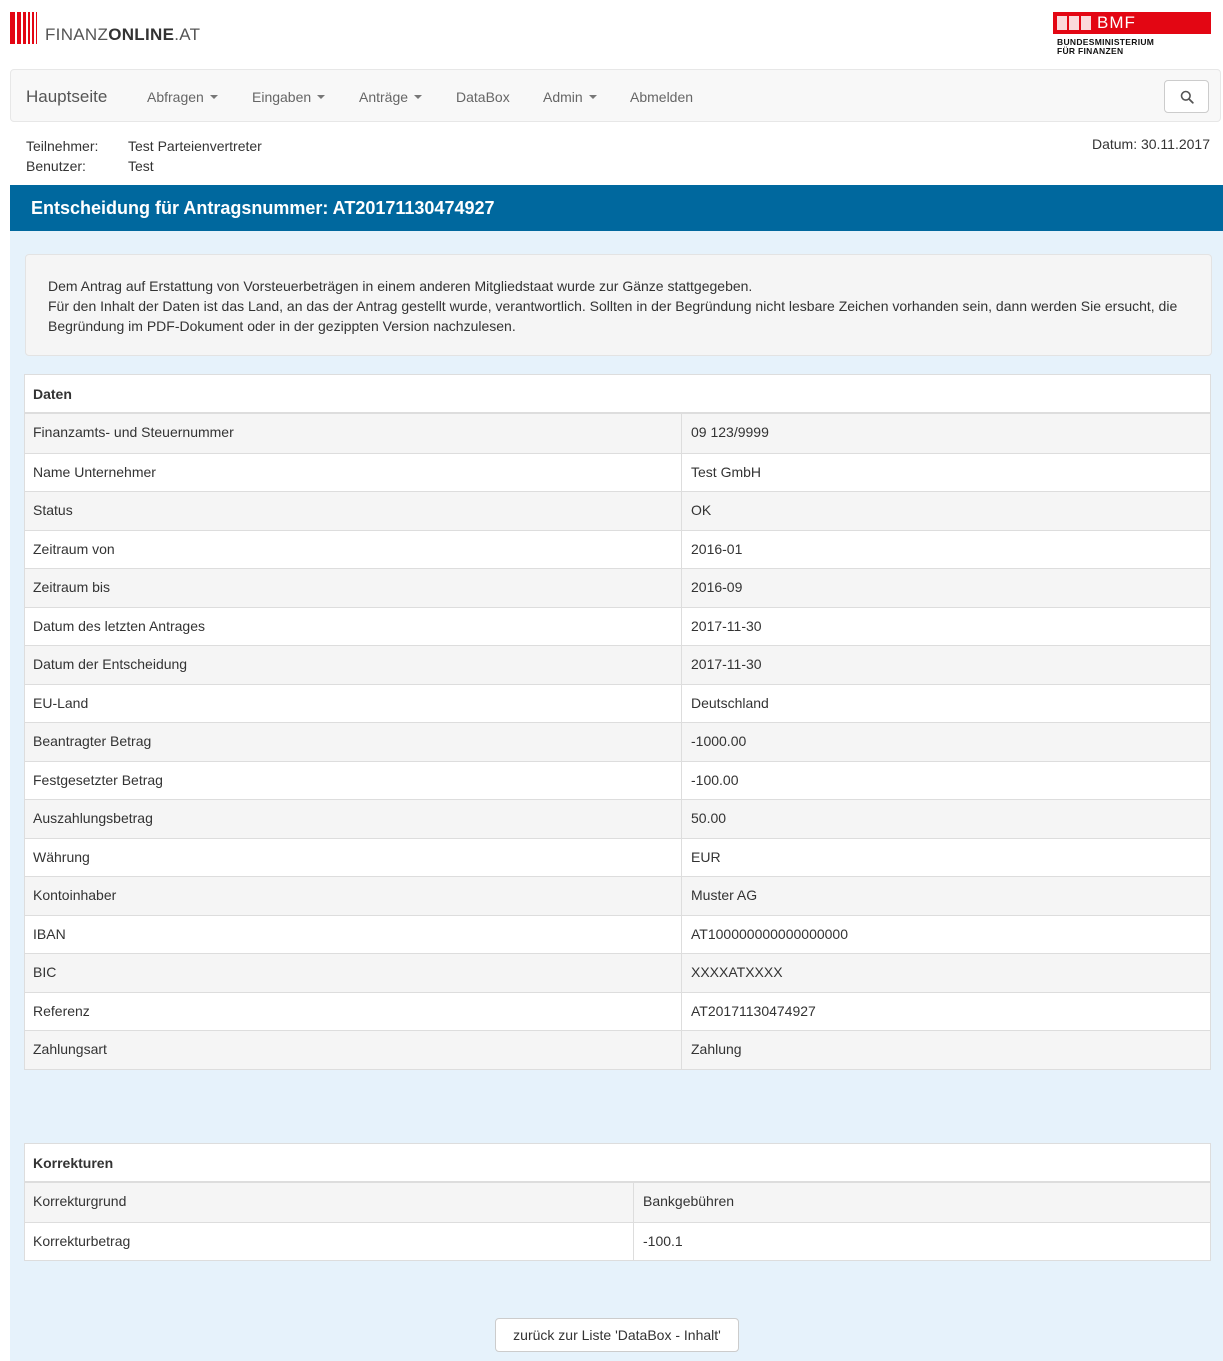 The height and width of the screenshot is (1361, 1223). Describe the element at coordinates (483, 97) in the screenshot. I see `nav-item-databox: DataBox` at that location.